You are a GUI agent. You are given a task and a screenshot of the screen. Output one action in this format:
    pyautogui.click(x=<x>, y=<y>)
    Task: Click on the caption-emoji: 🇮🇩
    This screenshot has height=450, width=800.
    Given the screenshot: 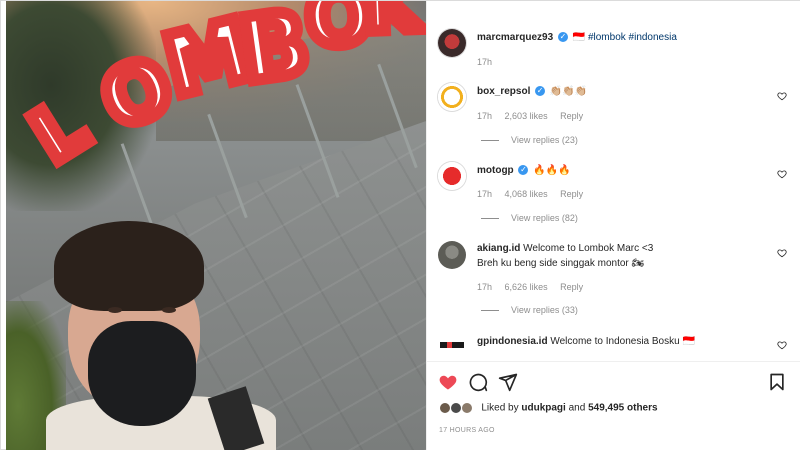 What is the action you would take?
    pyautogui.click(x=579, y=37)
    